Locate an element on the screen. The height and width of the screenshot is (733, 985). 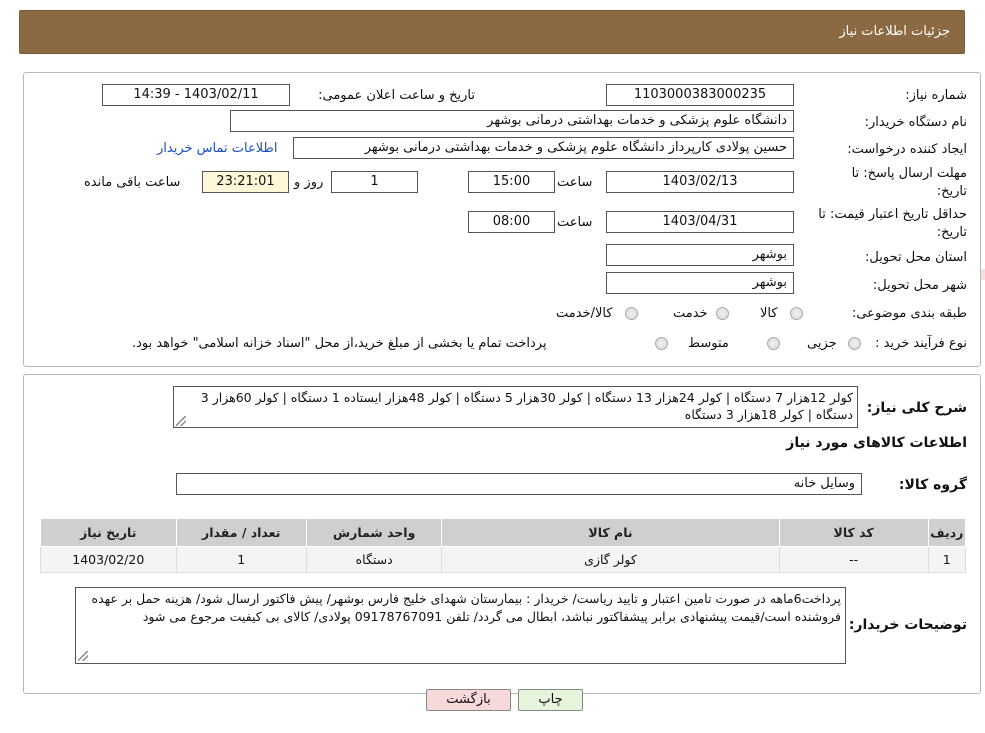
category-option-both: کالا/خدمت is located at coordinates (584, 313).